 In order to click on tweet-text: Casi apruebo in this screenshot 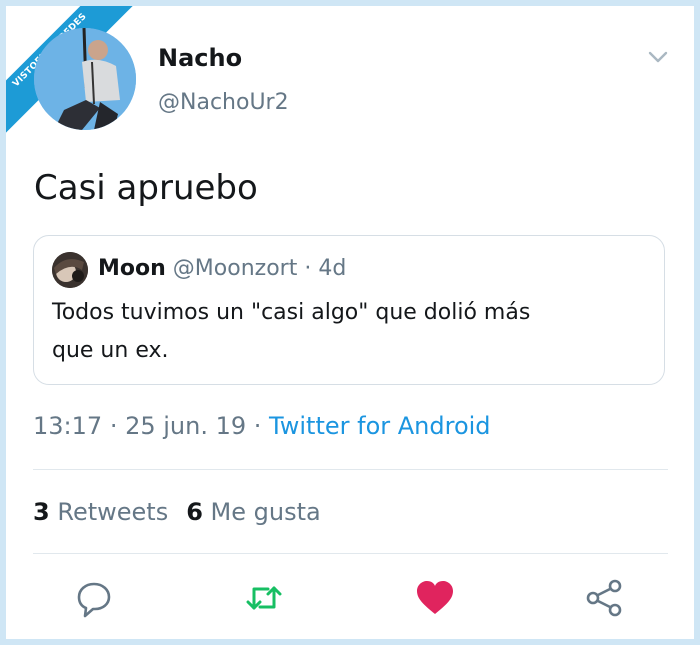, I will do `click(146, 188)`.